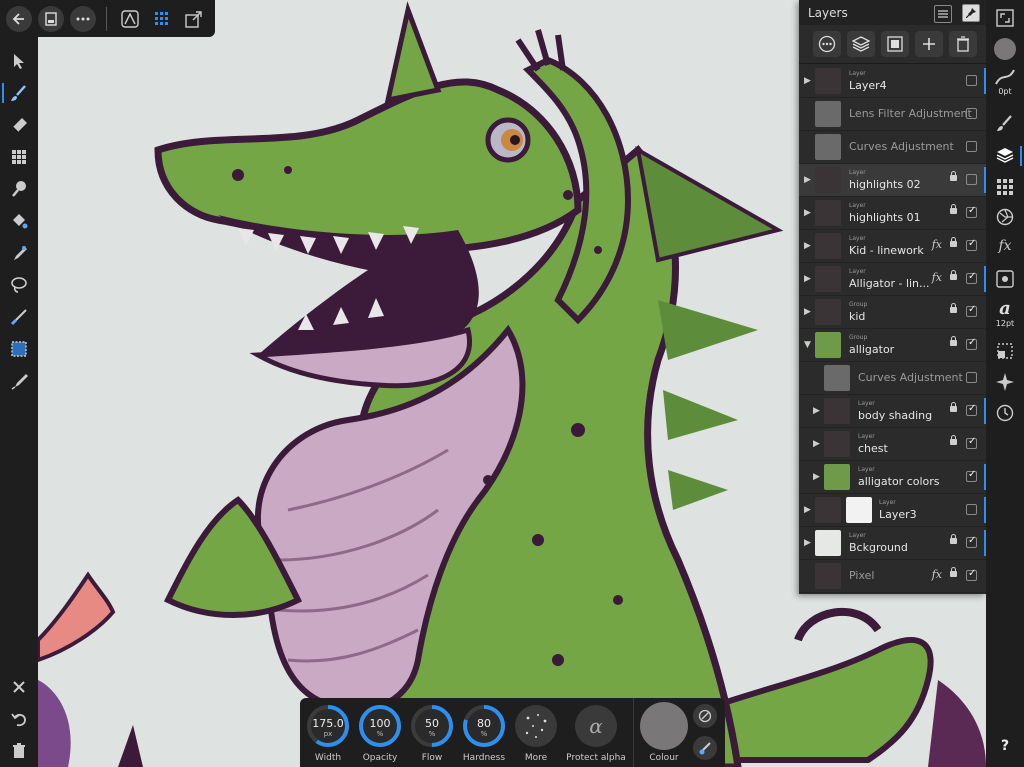  Describe the element at coordinates (19, 285) in the screenshot. I see `freehand-selection-tool` at that location.